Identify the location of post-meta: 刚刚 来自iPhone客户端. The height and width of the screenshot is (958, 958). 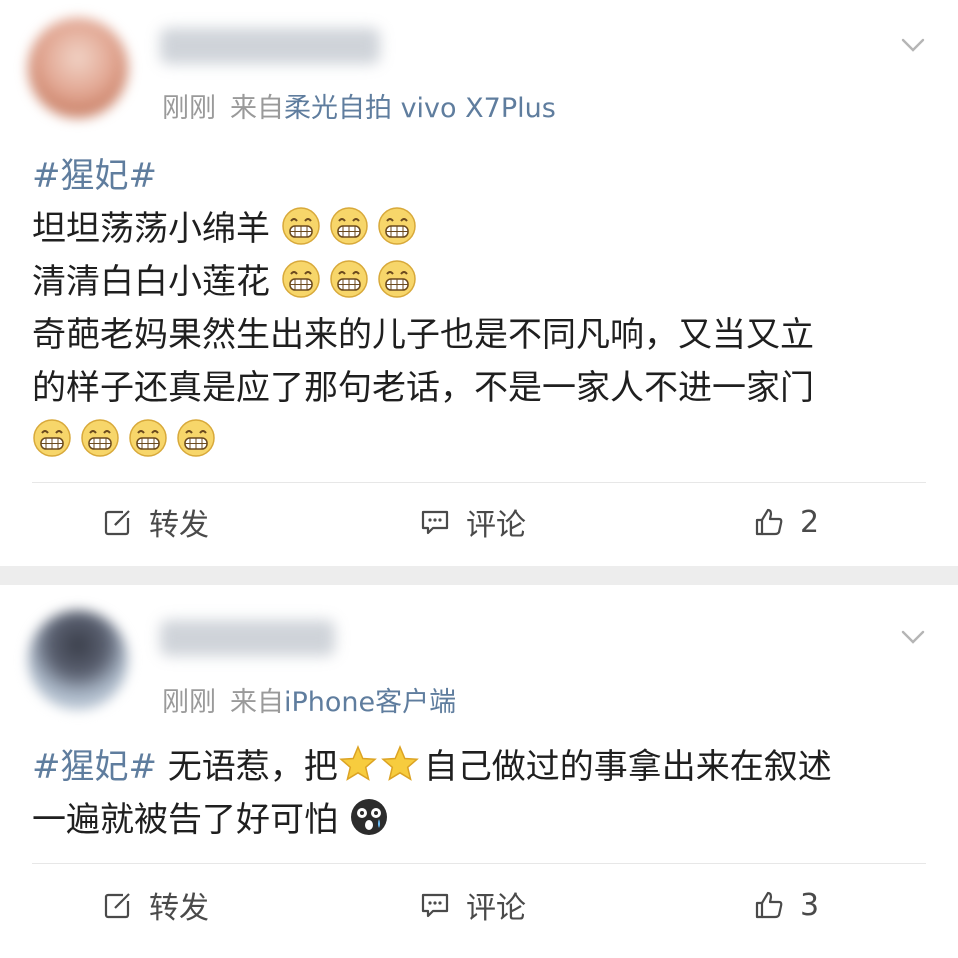
(309, 699).